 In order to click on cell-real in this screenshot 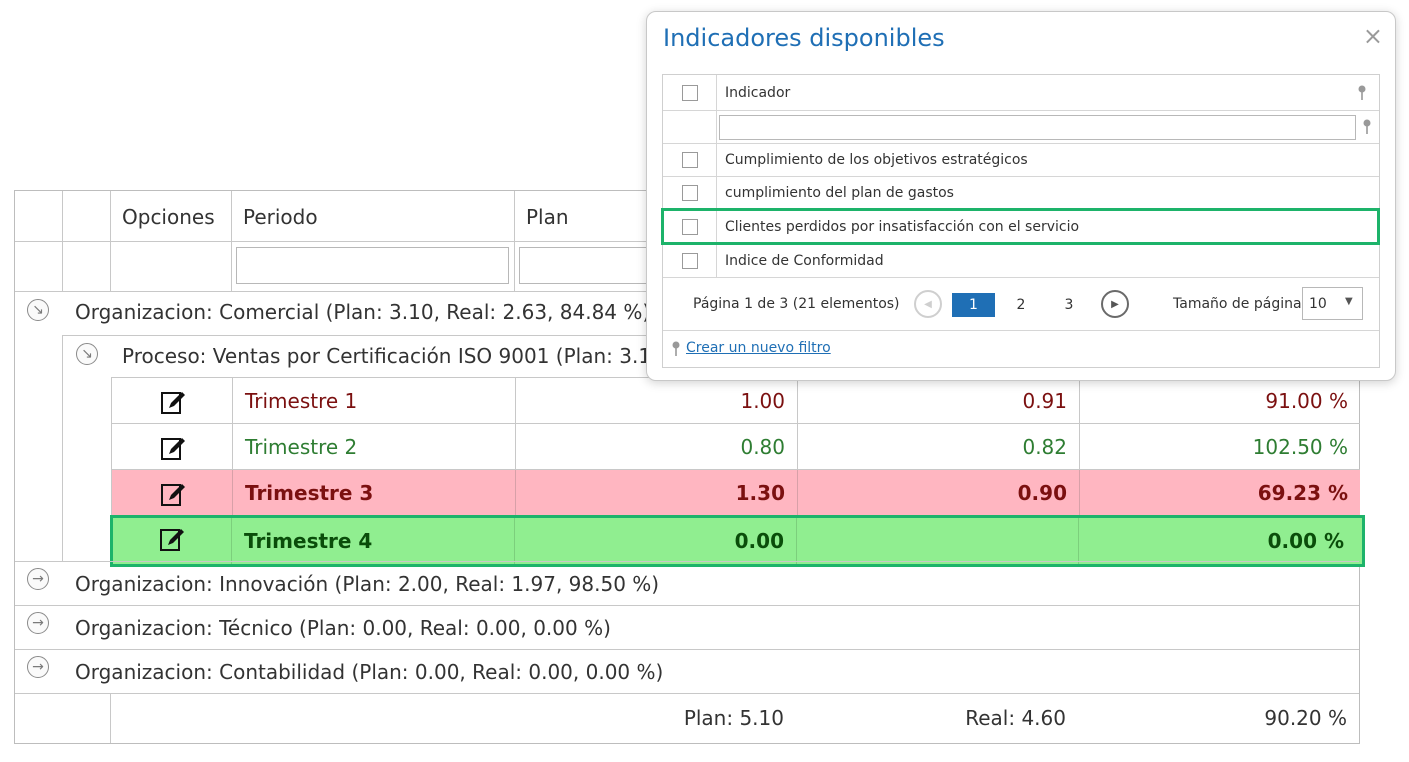, I will do `click(937, 541)`.